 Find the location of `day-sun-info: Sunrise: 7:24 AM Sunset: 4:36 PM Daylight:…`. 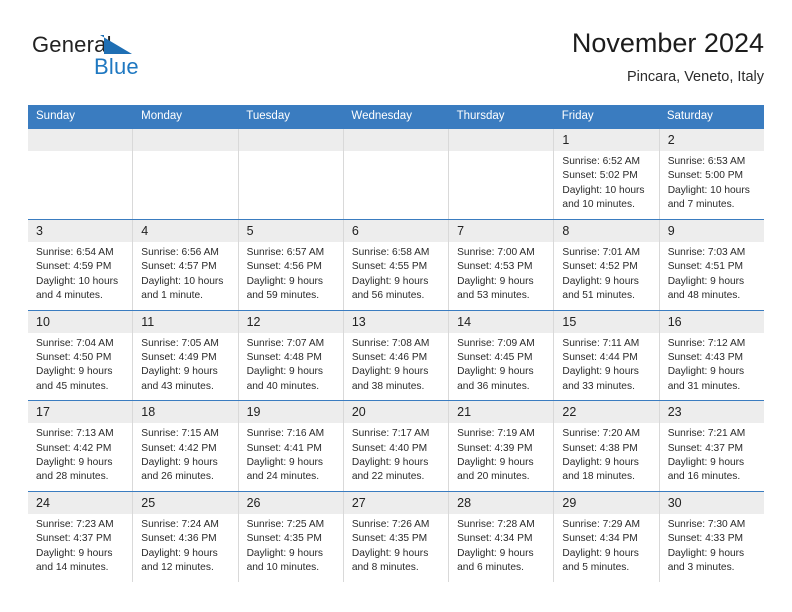

day-sun-info: Sunrise: 7:24 AM Sunset: 4:36 PM Daylight:… is located at coordinates (185, 548).